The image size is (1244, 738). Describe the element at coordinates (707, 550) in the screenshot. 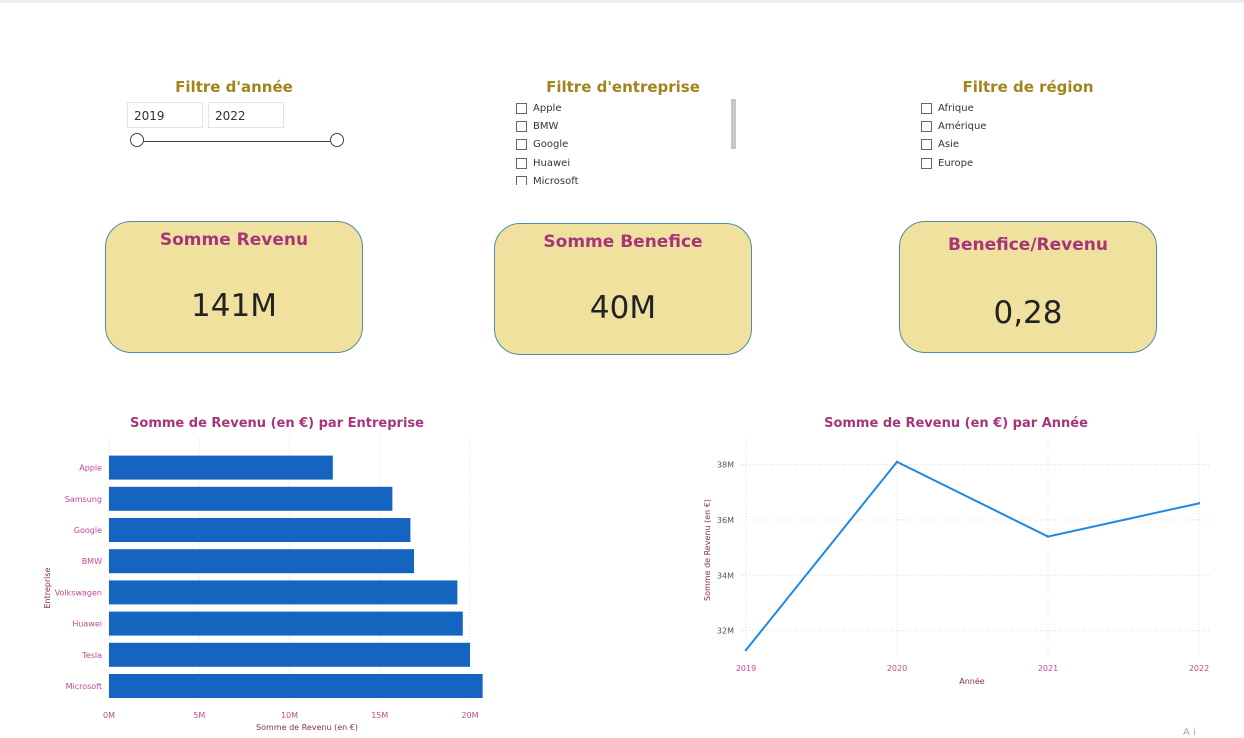

I see `y-axis-title: Somme de Revenu (en €)` at that location.